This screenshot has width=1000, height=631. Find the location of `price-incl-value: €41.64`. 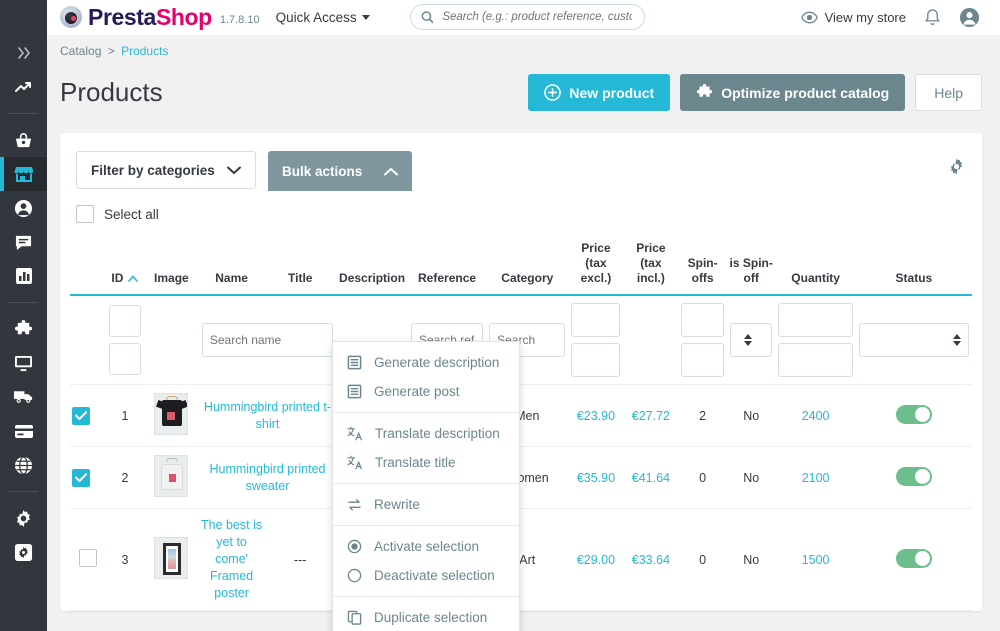

price-incl-value: €41.64 is located at coordinates (650, 477).